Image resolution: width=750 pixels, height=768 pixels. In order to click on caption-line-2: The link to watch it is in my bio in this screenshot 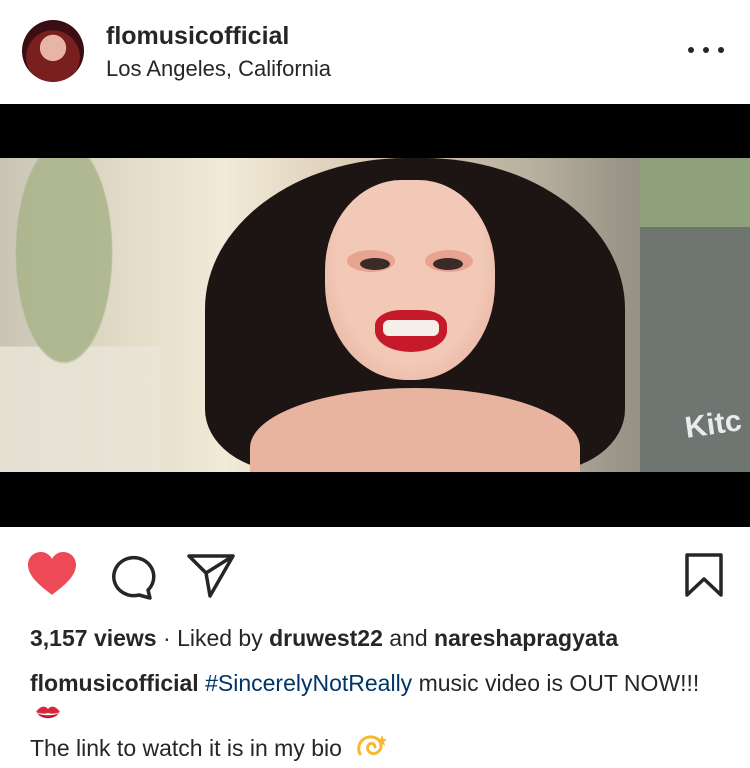, I will do `click(209, 747)`.